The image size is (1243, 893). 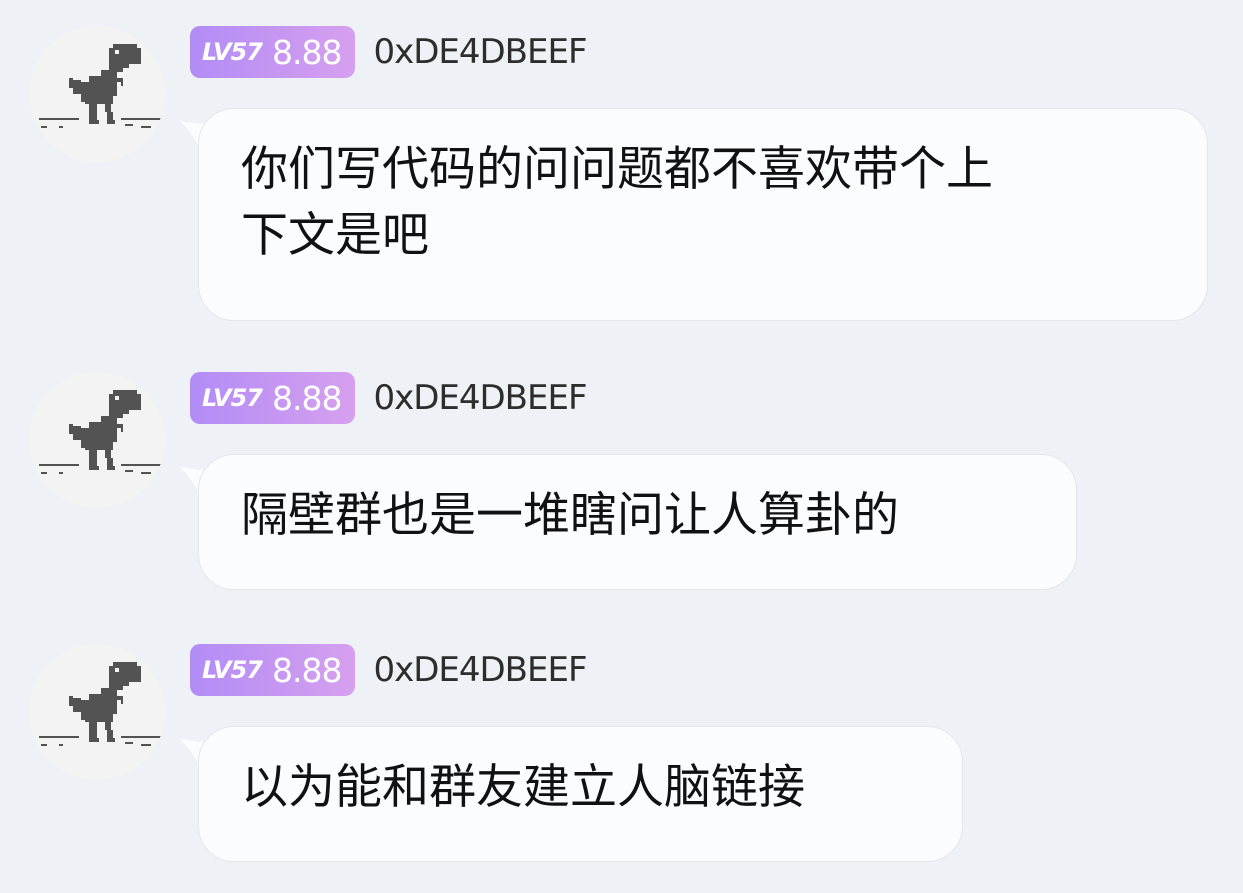 I want to click on message-bubble: 隔壁群也是一堆瞎问让人算卦的, so click(x=637, y=522).